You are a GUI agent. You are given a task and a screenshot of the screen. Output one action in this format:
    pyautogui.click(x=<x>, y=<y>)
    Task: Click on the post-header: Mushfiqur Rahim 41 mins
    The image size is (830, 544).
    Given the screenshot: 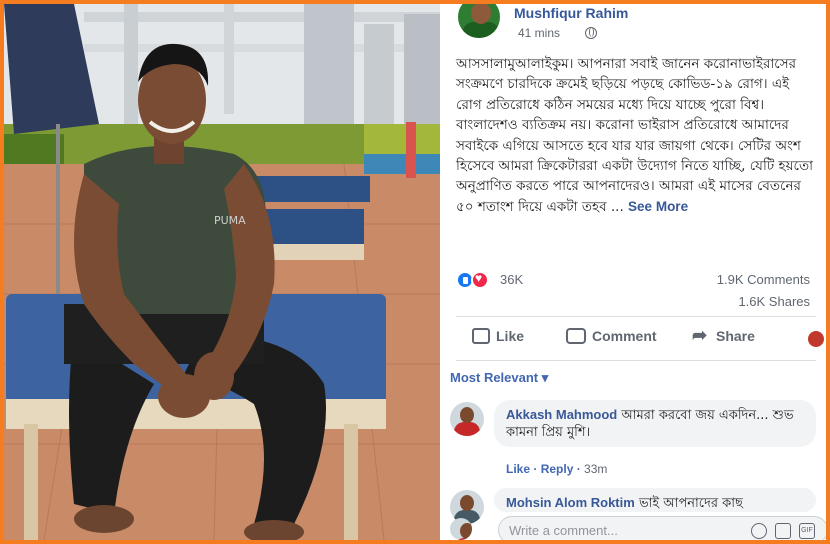 What is the action you would take?
    pyautogui.click(x=633, y=24)
    